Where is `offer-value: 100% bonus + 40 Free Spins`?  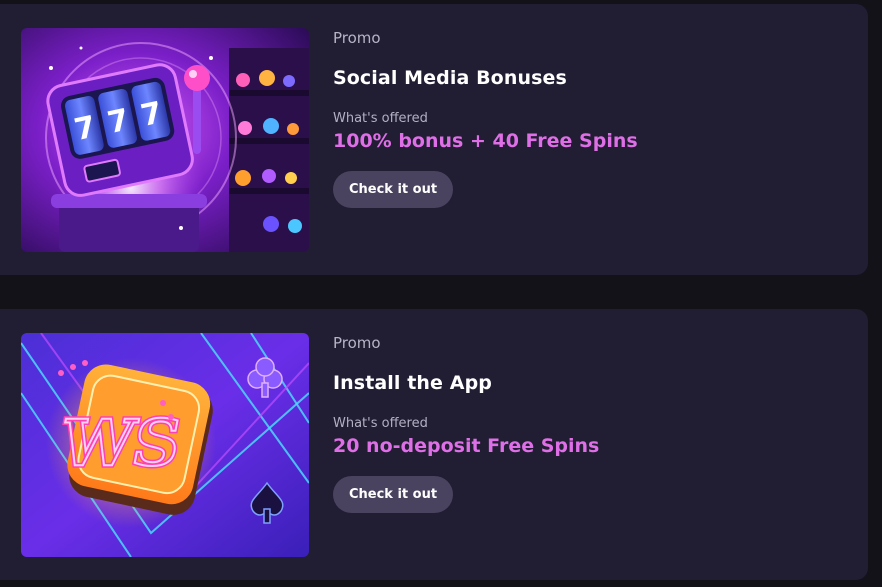 offer-value: 100% bonus + 40 Free Spins is located at coordinates (485, 141).